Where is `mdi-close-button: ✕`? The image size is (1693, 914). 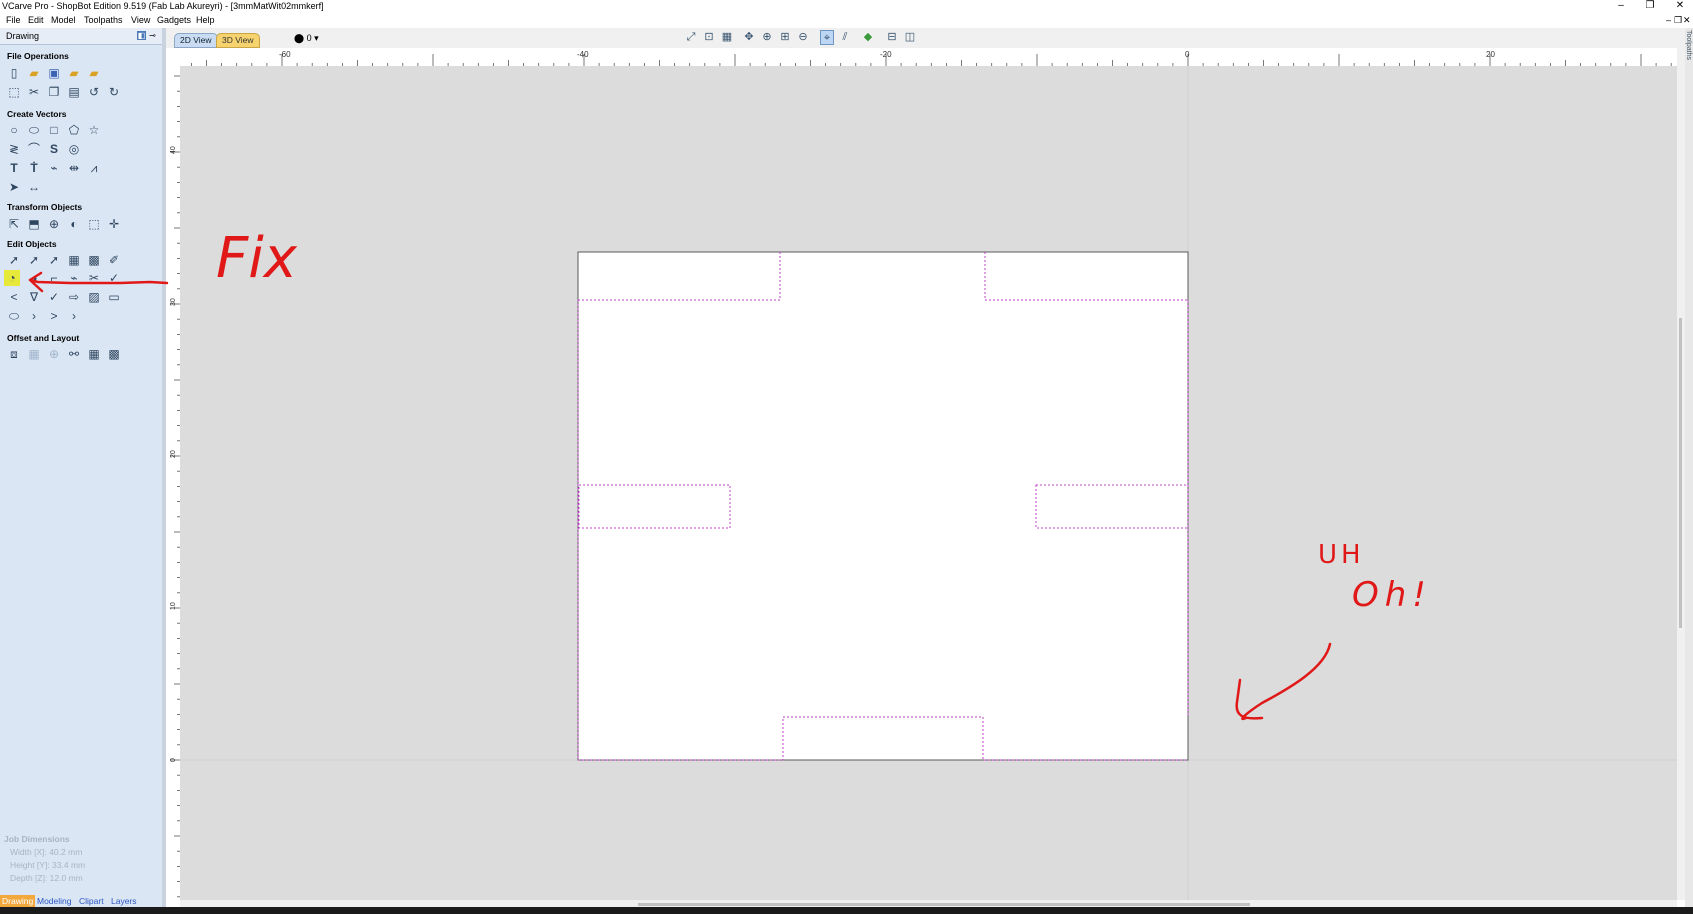 mdi-close-button: ✕ is located at coordinates (1687, 20).